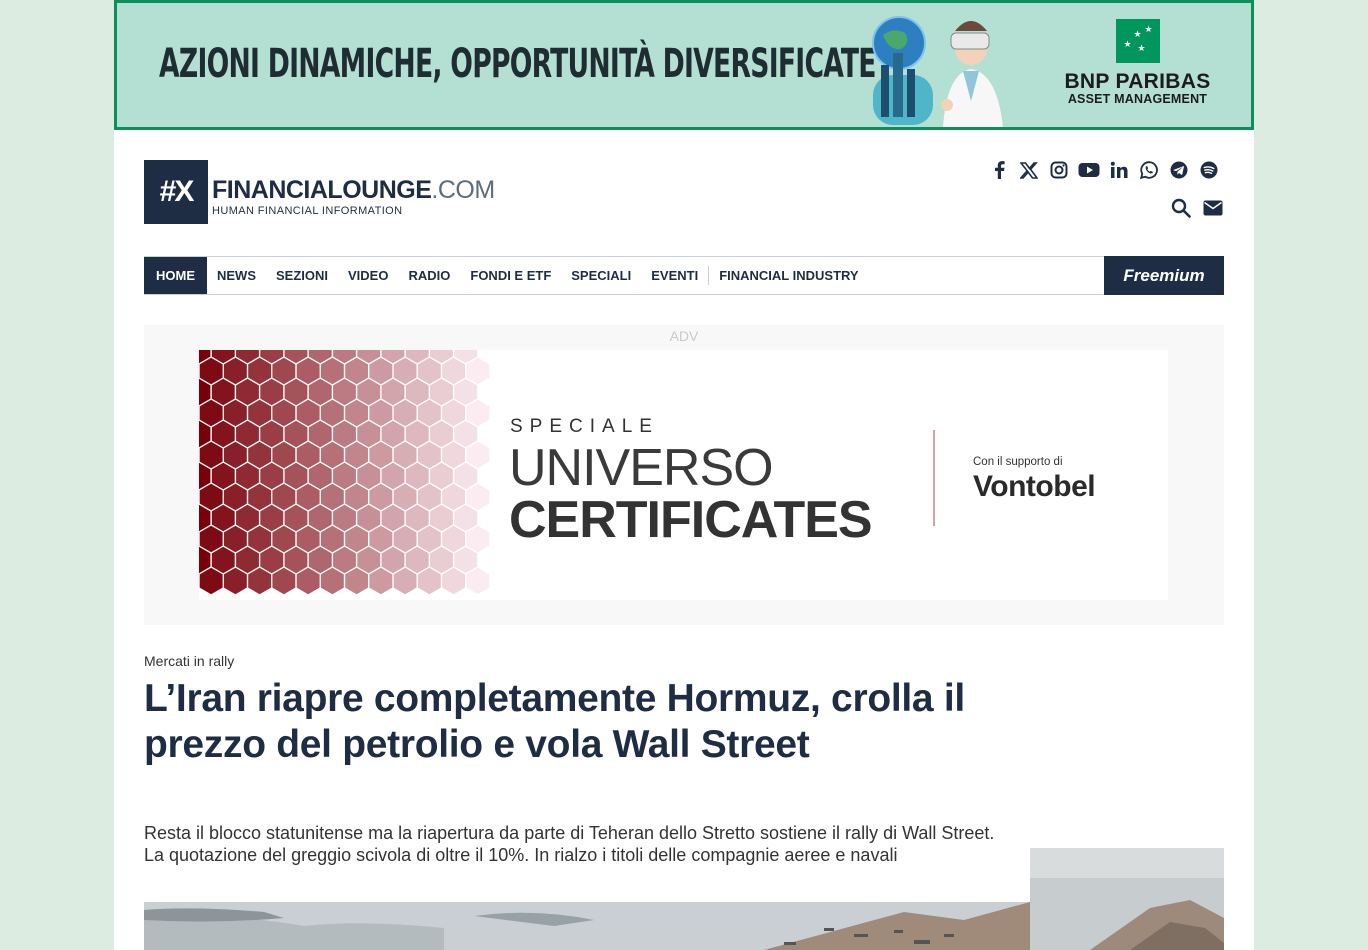  What do you see at coordinates (368, 275) in the screenshot?
I see `nav-item-video: VIDEO` at bounding box center [368, 275].